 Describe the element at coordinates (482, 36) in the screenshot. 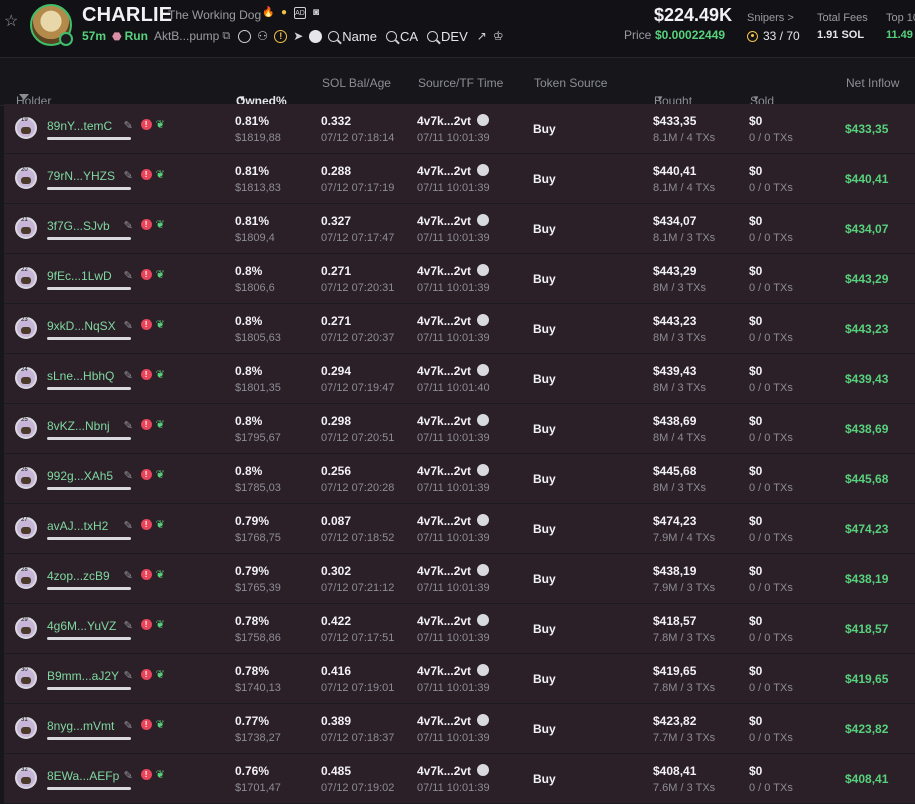

I see `share-icon: ↗` at that location.